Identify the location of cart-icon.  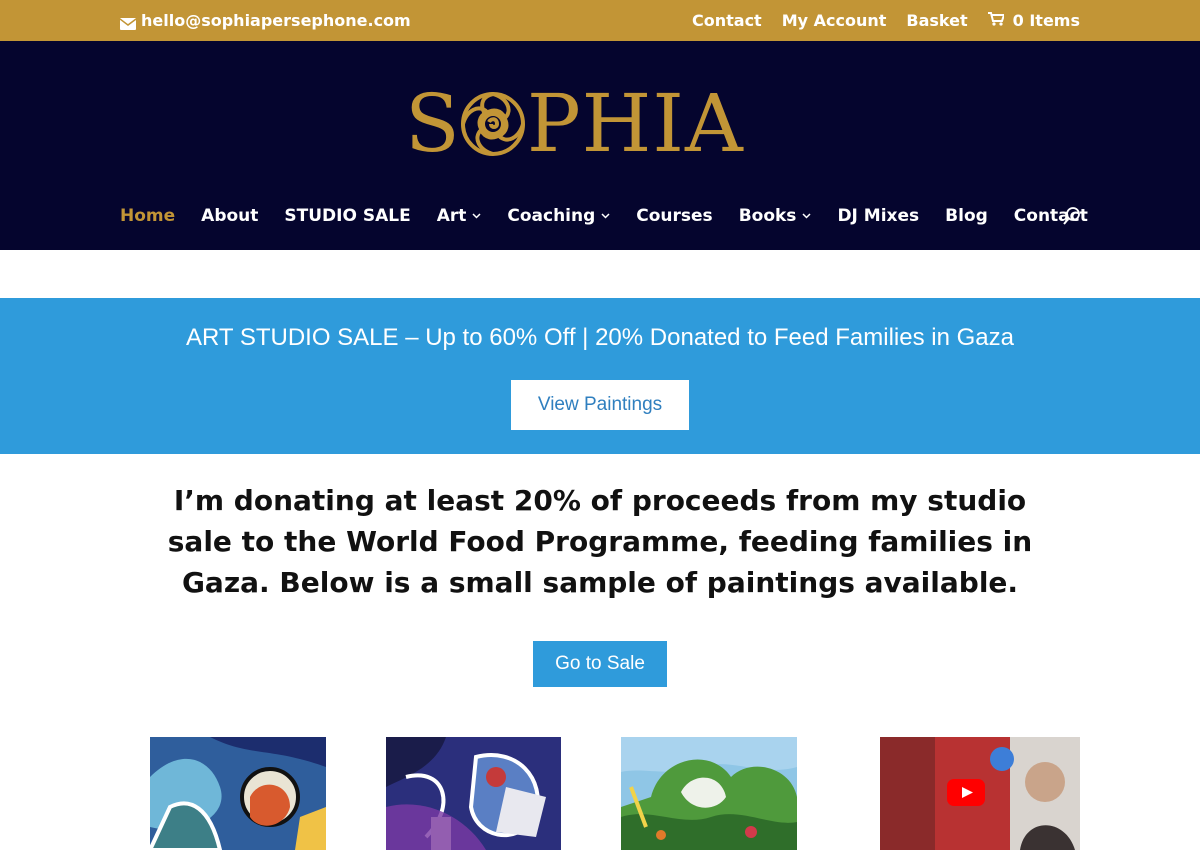
(996, 20).